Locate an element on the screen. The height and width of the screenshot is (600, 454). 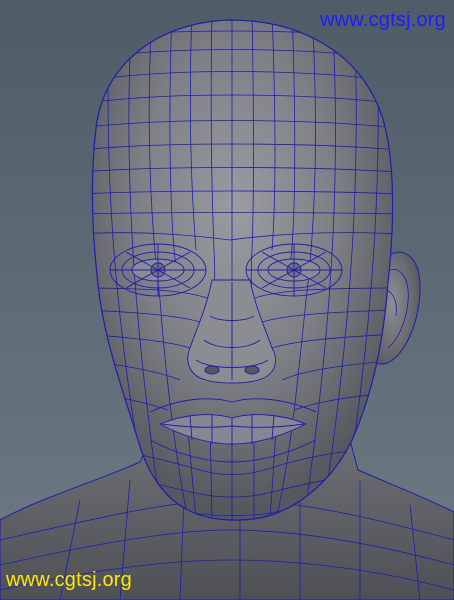
left-eye-mesh is located at coordinates (158, 270).